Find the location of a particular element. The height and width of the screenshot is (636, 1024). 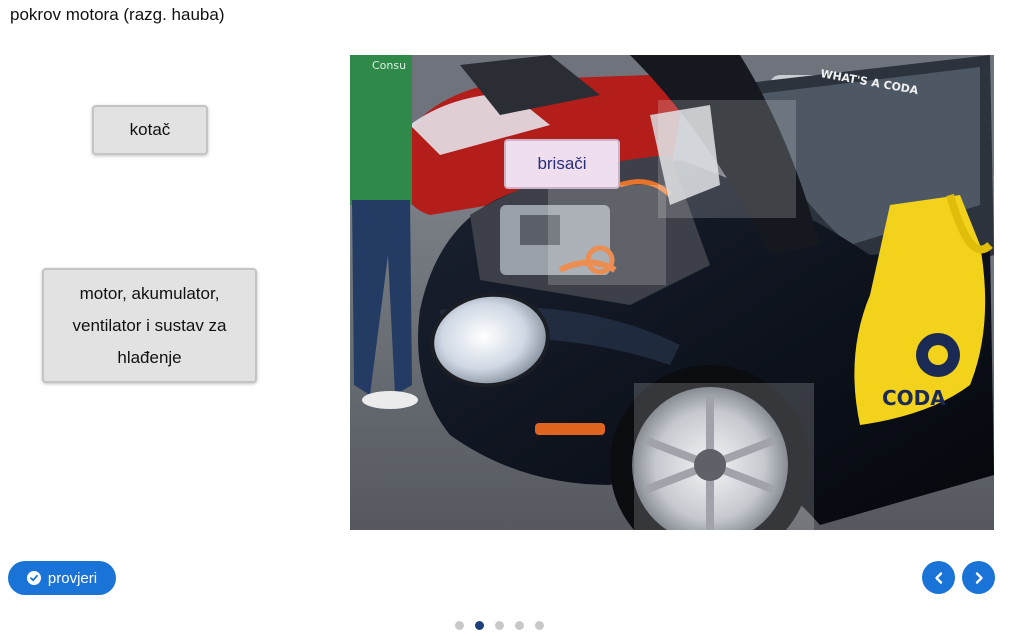

placed-label-brisaci: brisači is located at coordinates (562, 164).